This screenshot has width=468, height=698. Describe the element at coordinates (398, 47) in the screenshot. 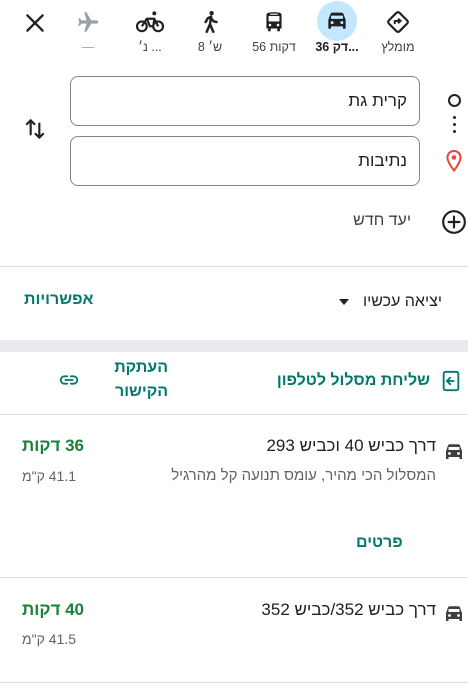

I see `mode-best-label: מומלץ` at that location.